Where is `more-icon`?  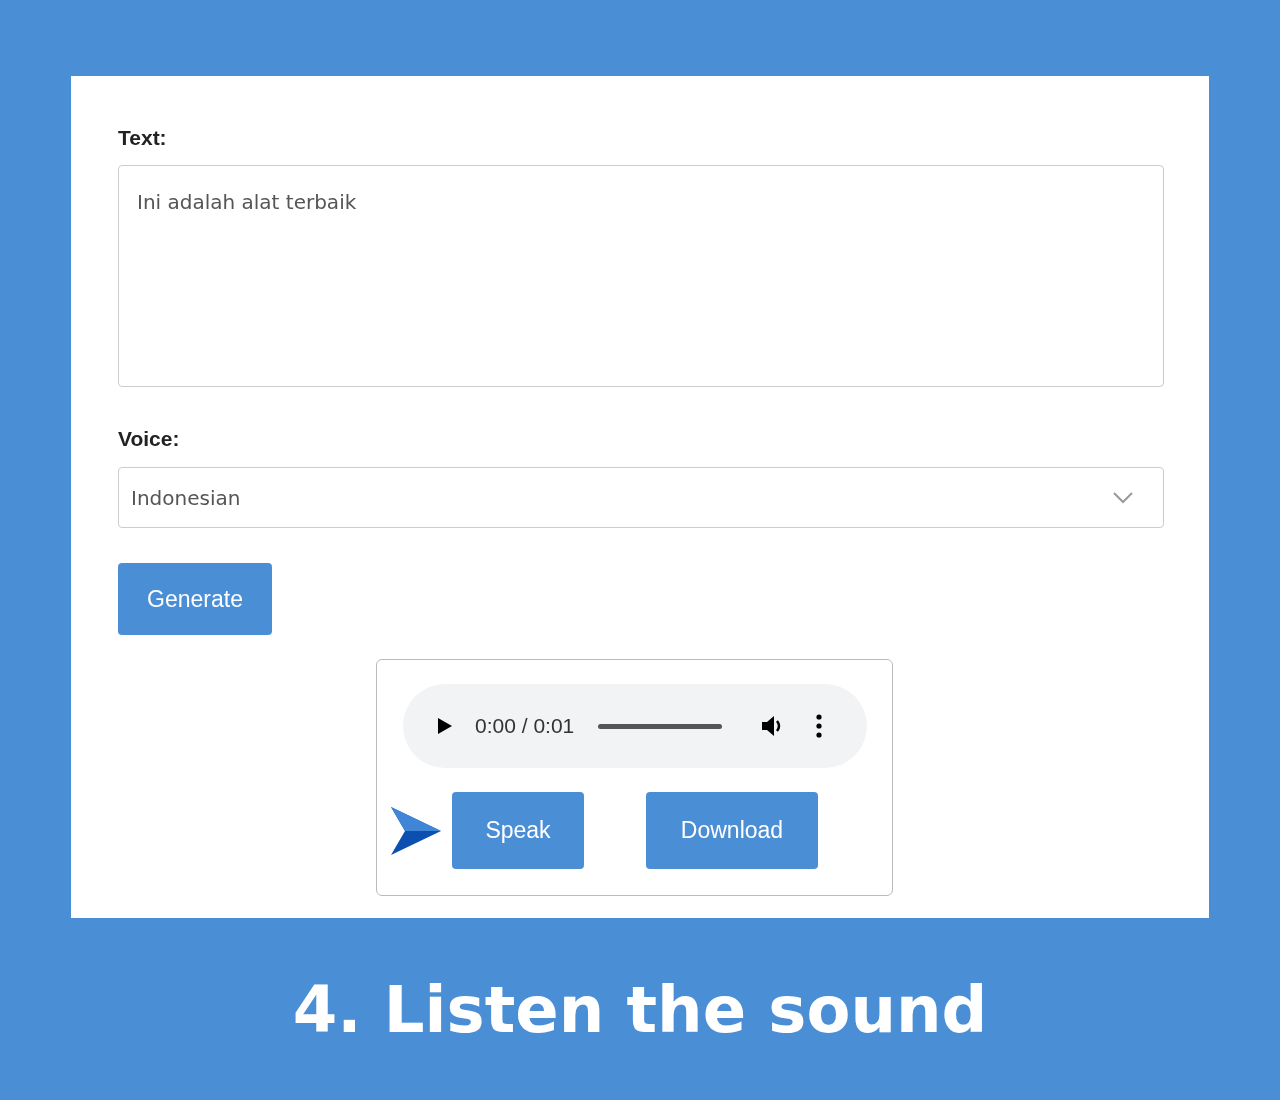 more-icon is located at coordinates (819, 726).